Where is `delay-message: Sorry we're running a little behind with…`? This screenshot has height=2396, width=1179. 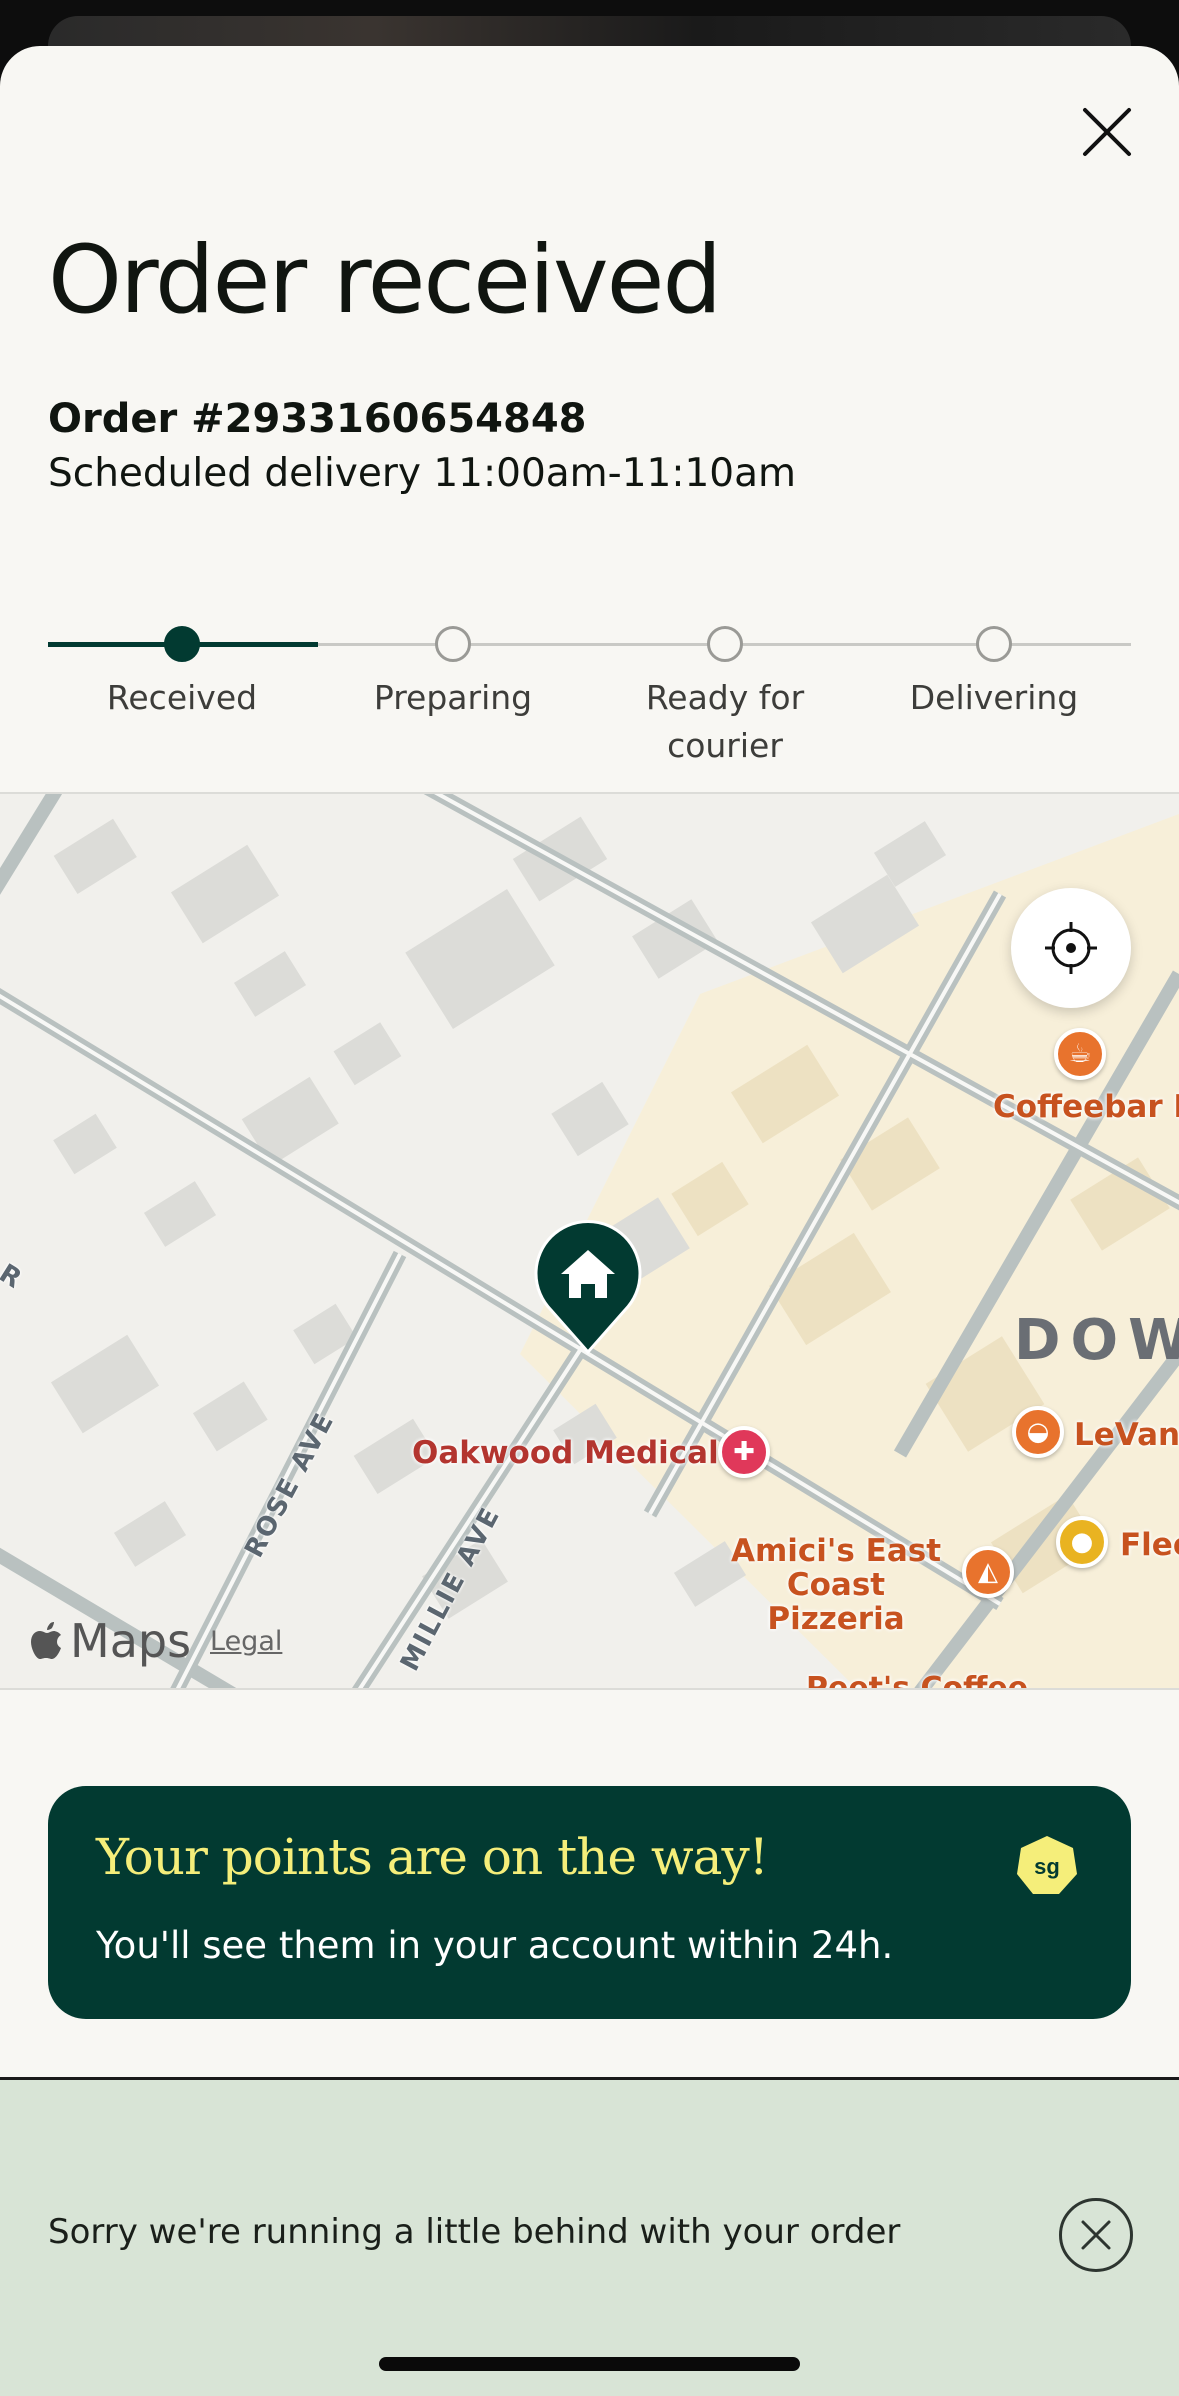
delay-message: Sorry we're running a little behind with… is located at coordinates (474, 2232).